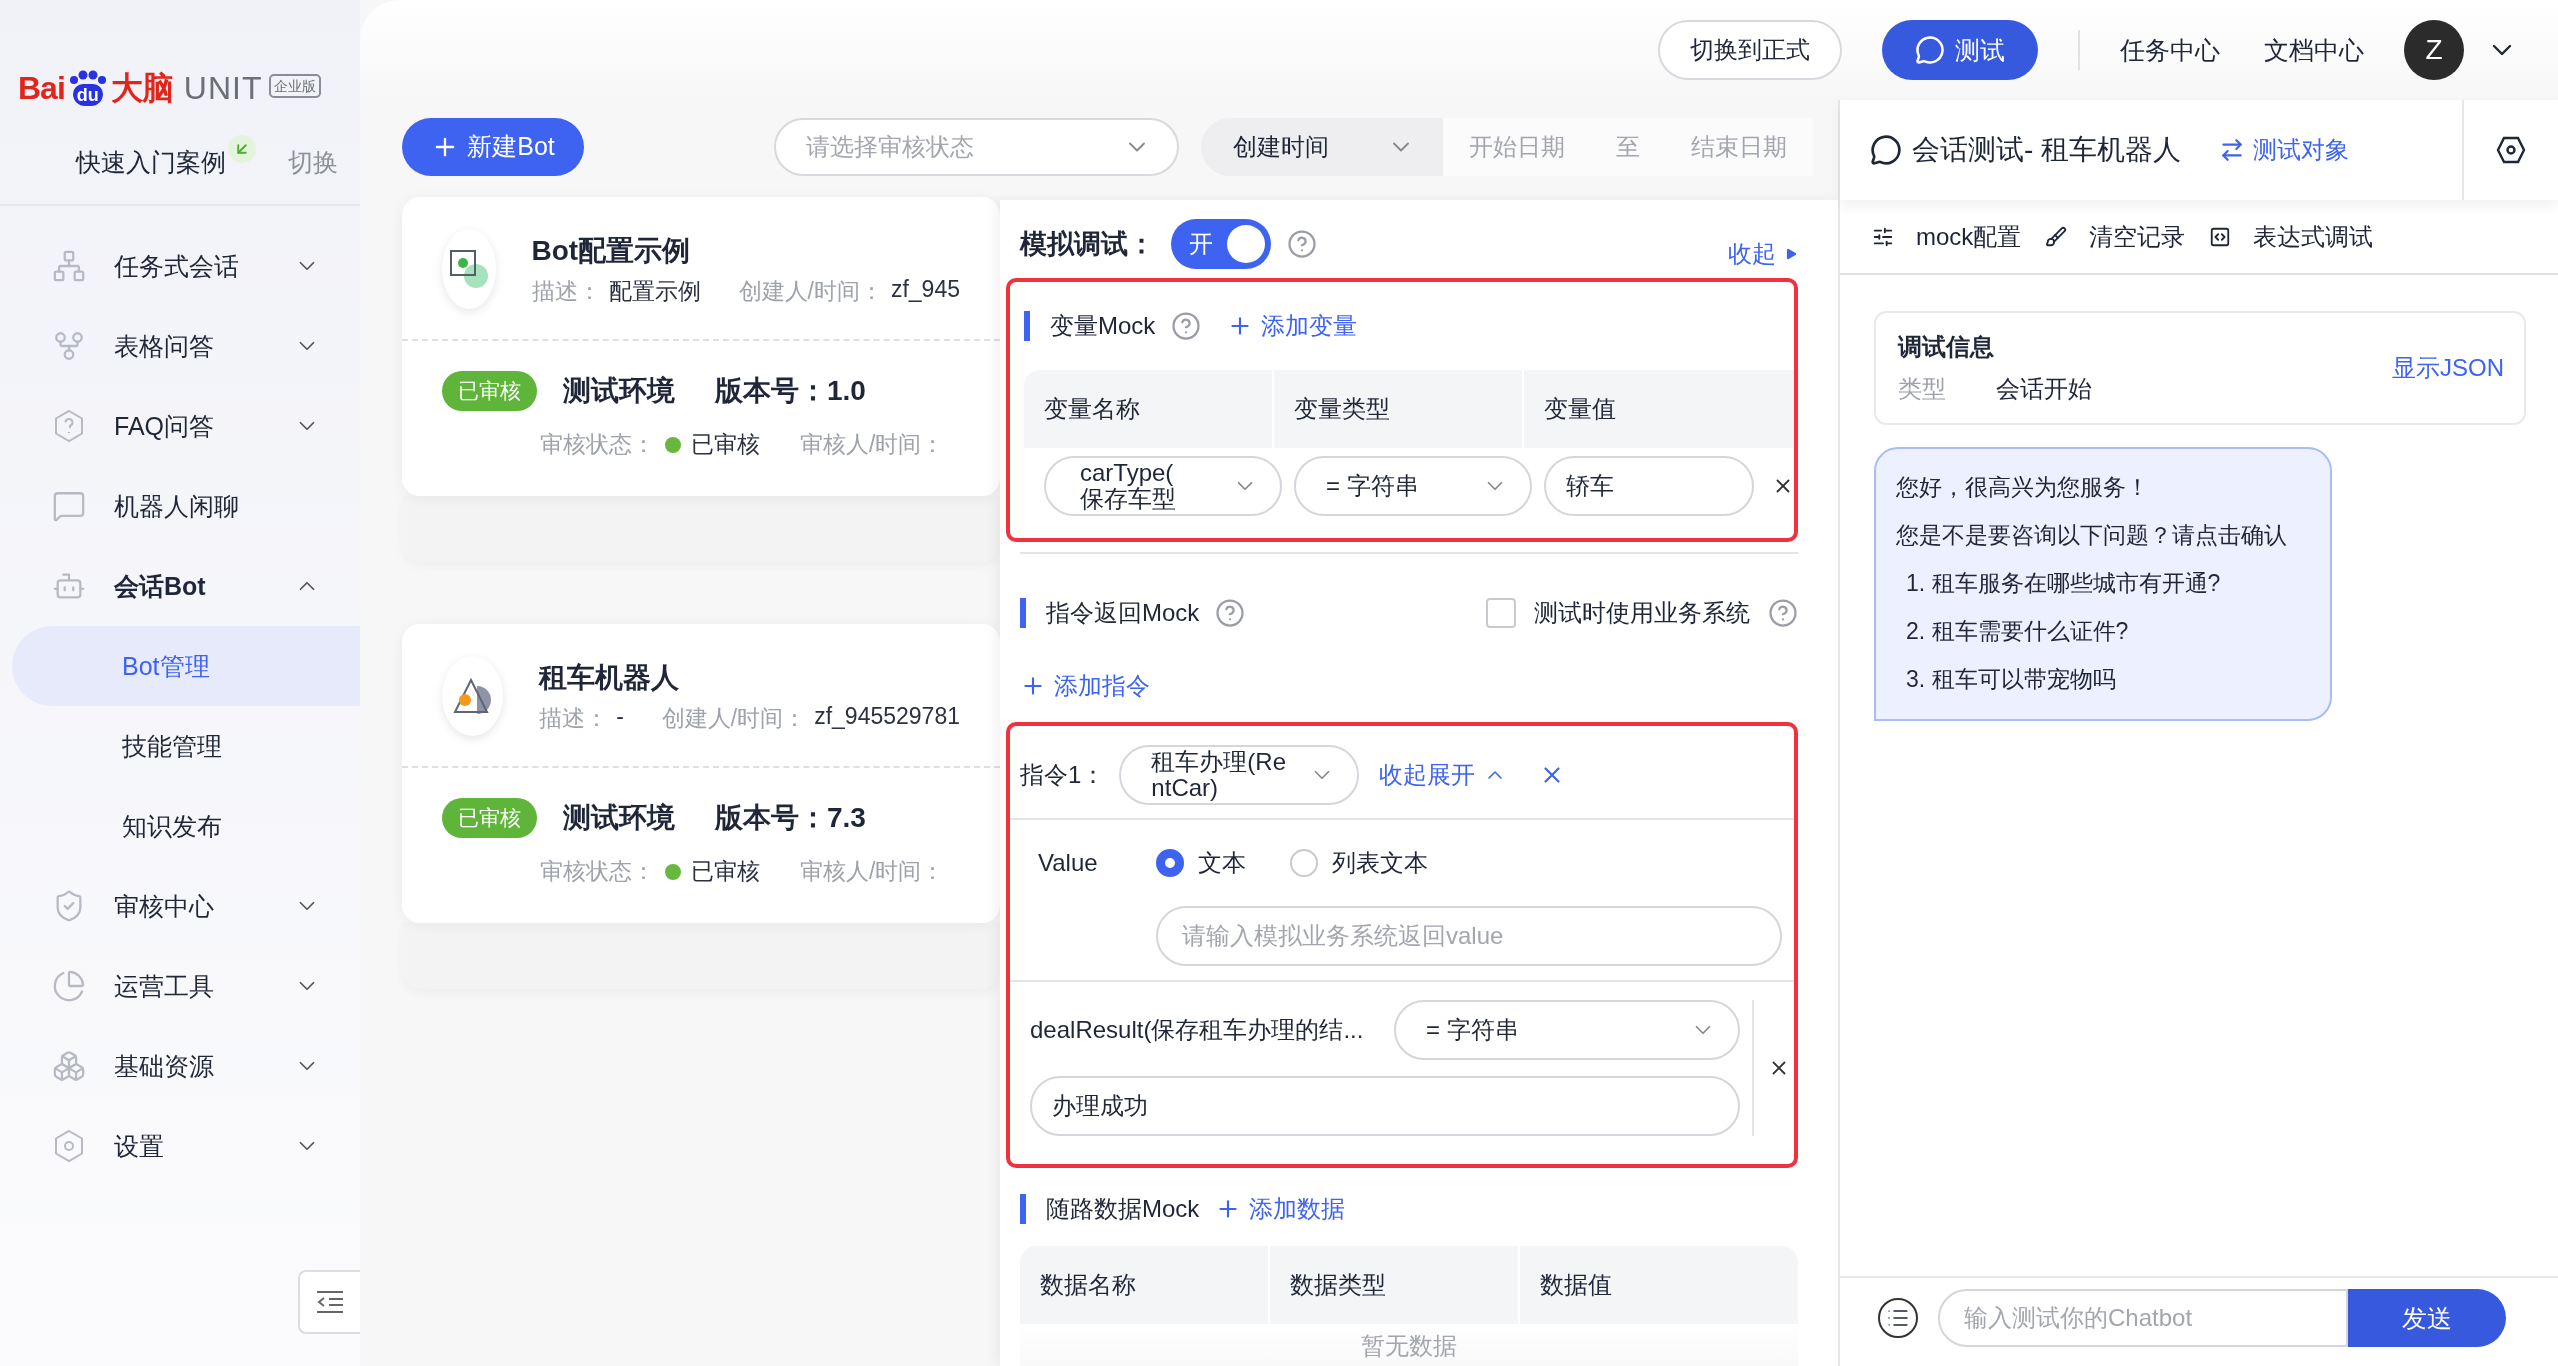 Image resolution: width=2558 pixels, height=1366 pixels. I want to click on brush-icon, so click(2056, 236).